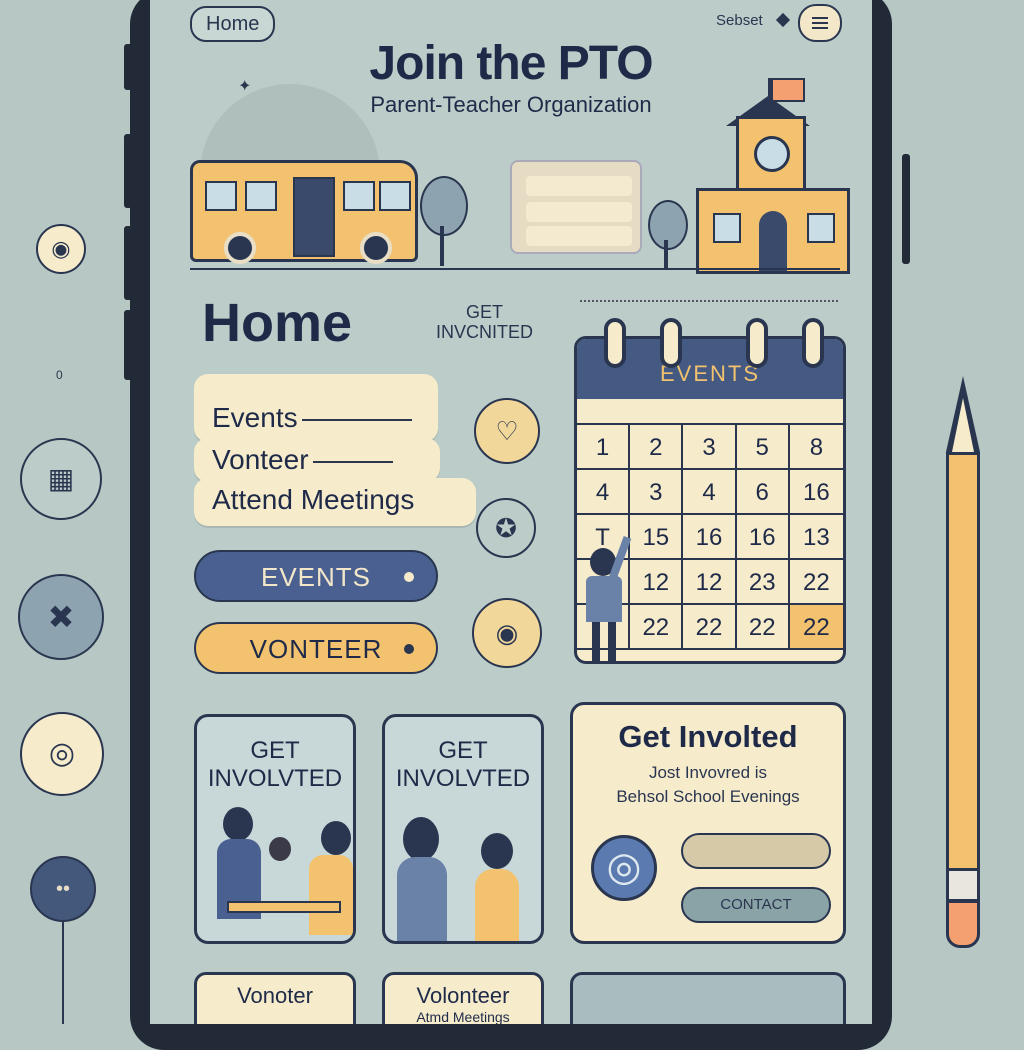  Describe the element at coordinates (624, 868) in the screenshot. I see `globe-icon: ◎` at that location.